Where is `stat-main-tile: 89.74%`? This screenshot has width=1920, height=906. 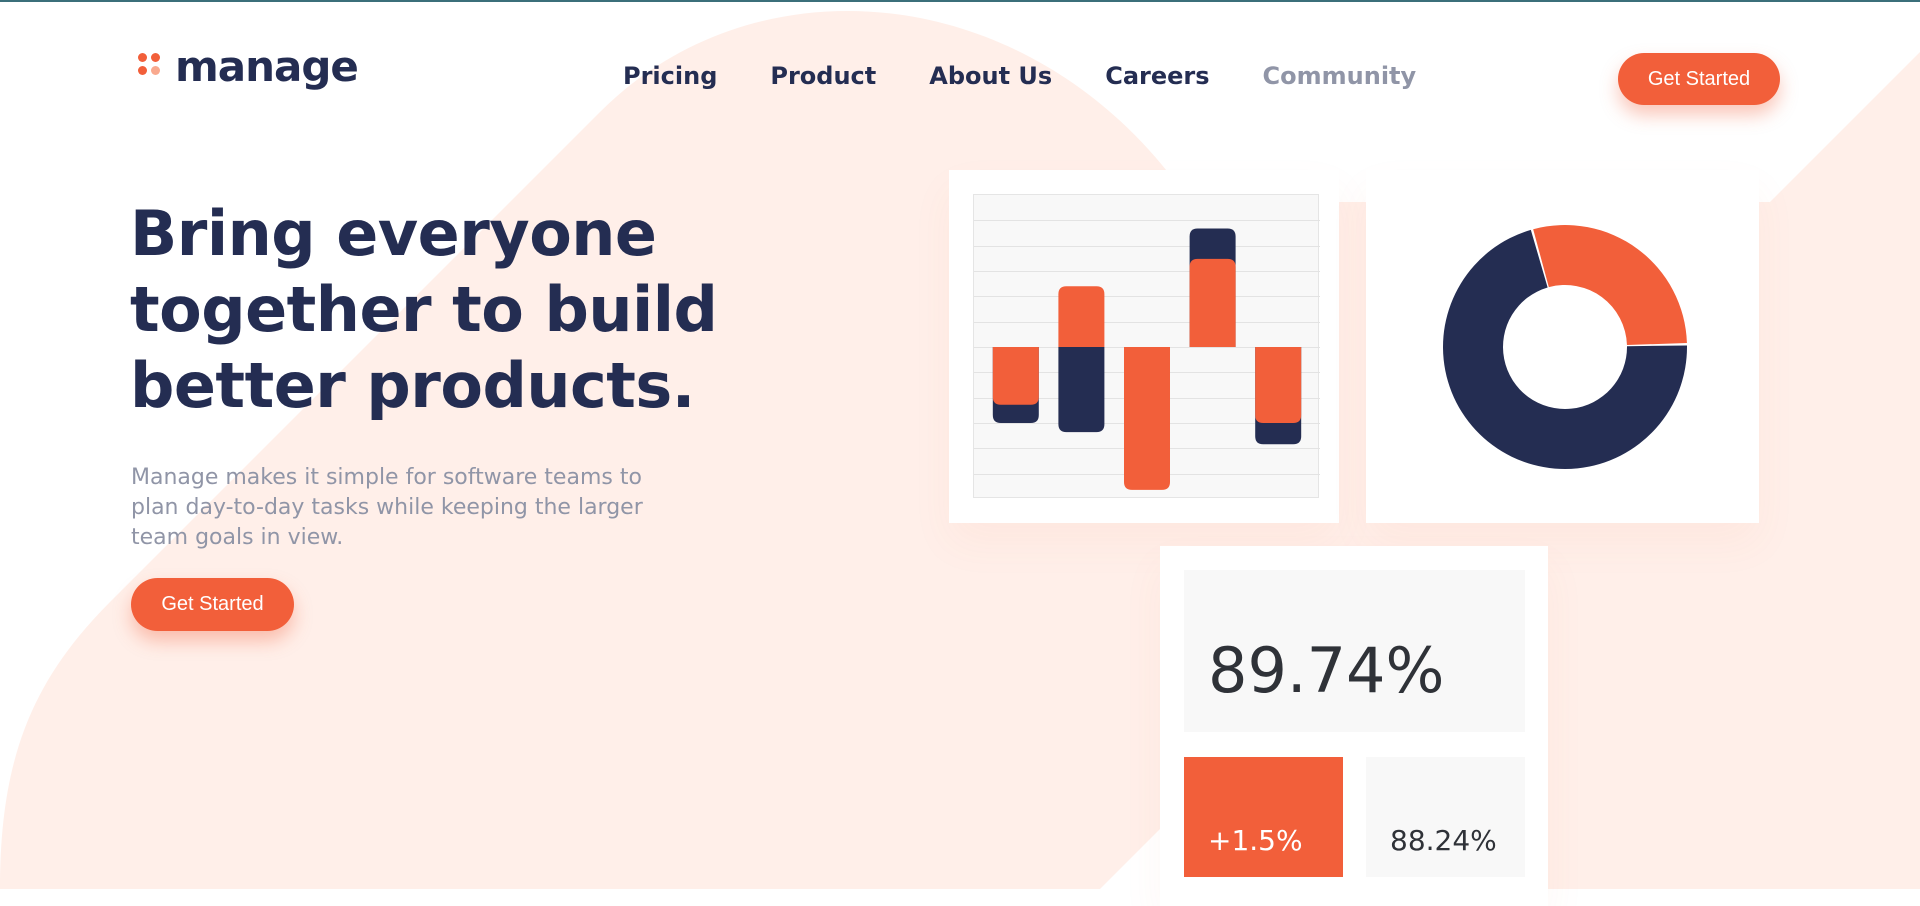
stat-main-tile: 89.74% is located at coordinates (1354, 651).